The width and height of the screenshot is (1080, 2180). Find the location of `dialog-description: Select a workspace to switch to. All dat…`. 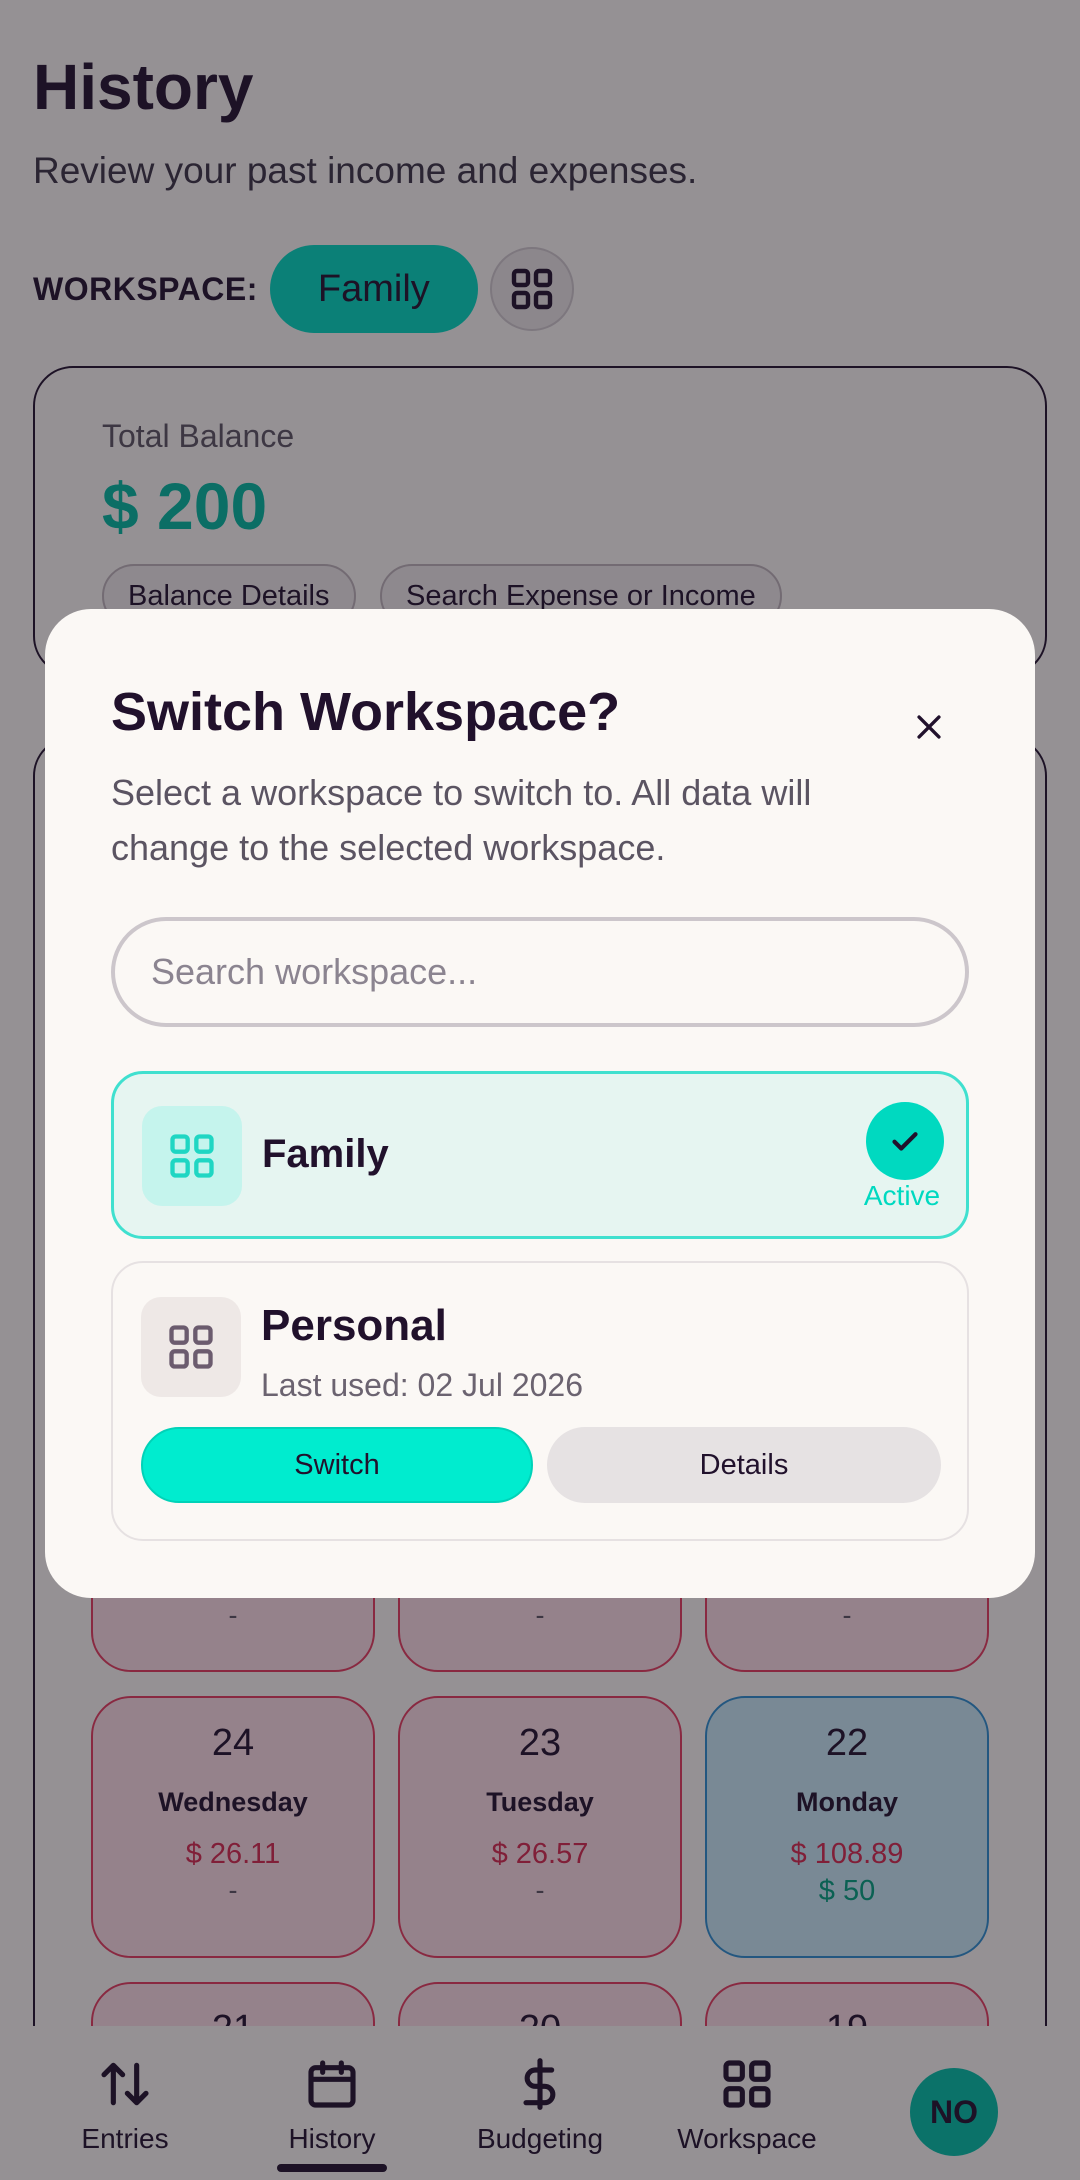

dialog-description: Select a workspace to switch to. All dat… is located at coordinates (461, 820).